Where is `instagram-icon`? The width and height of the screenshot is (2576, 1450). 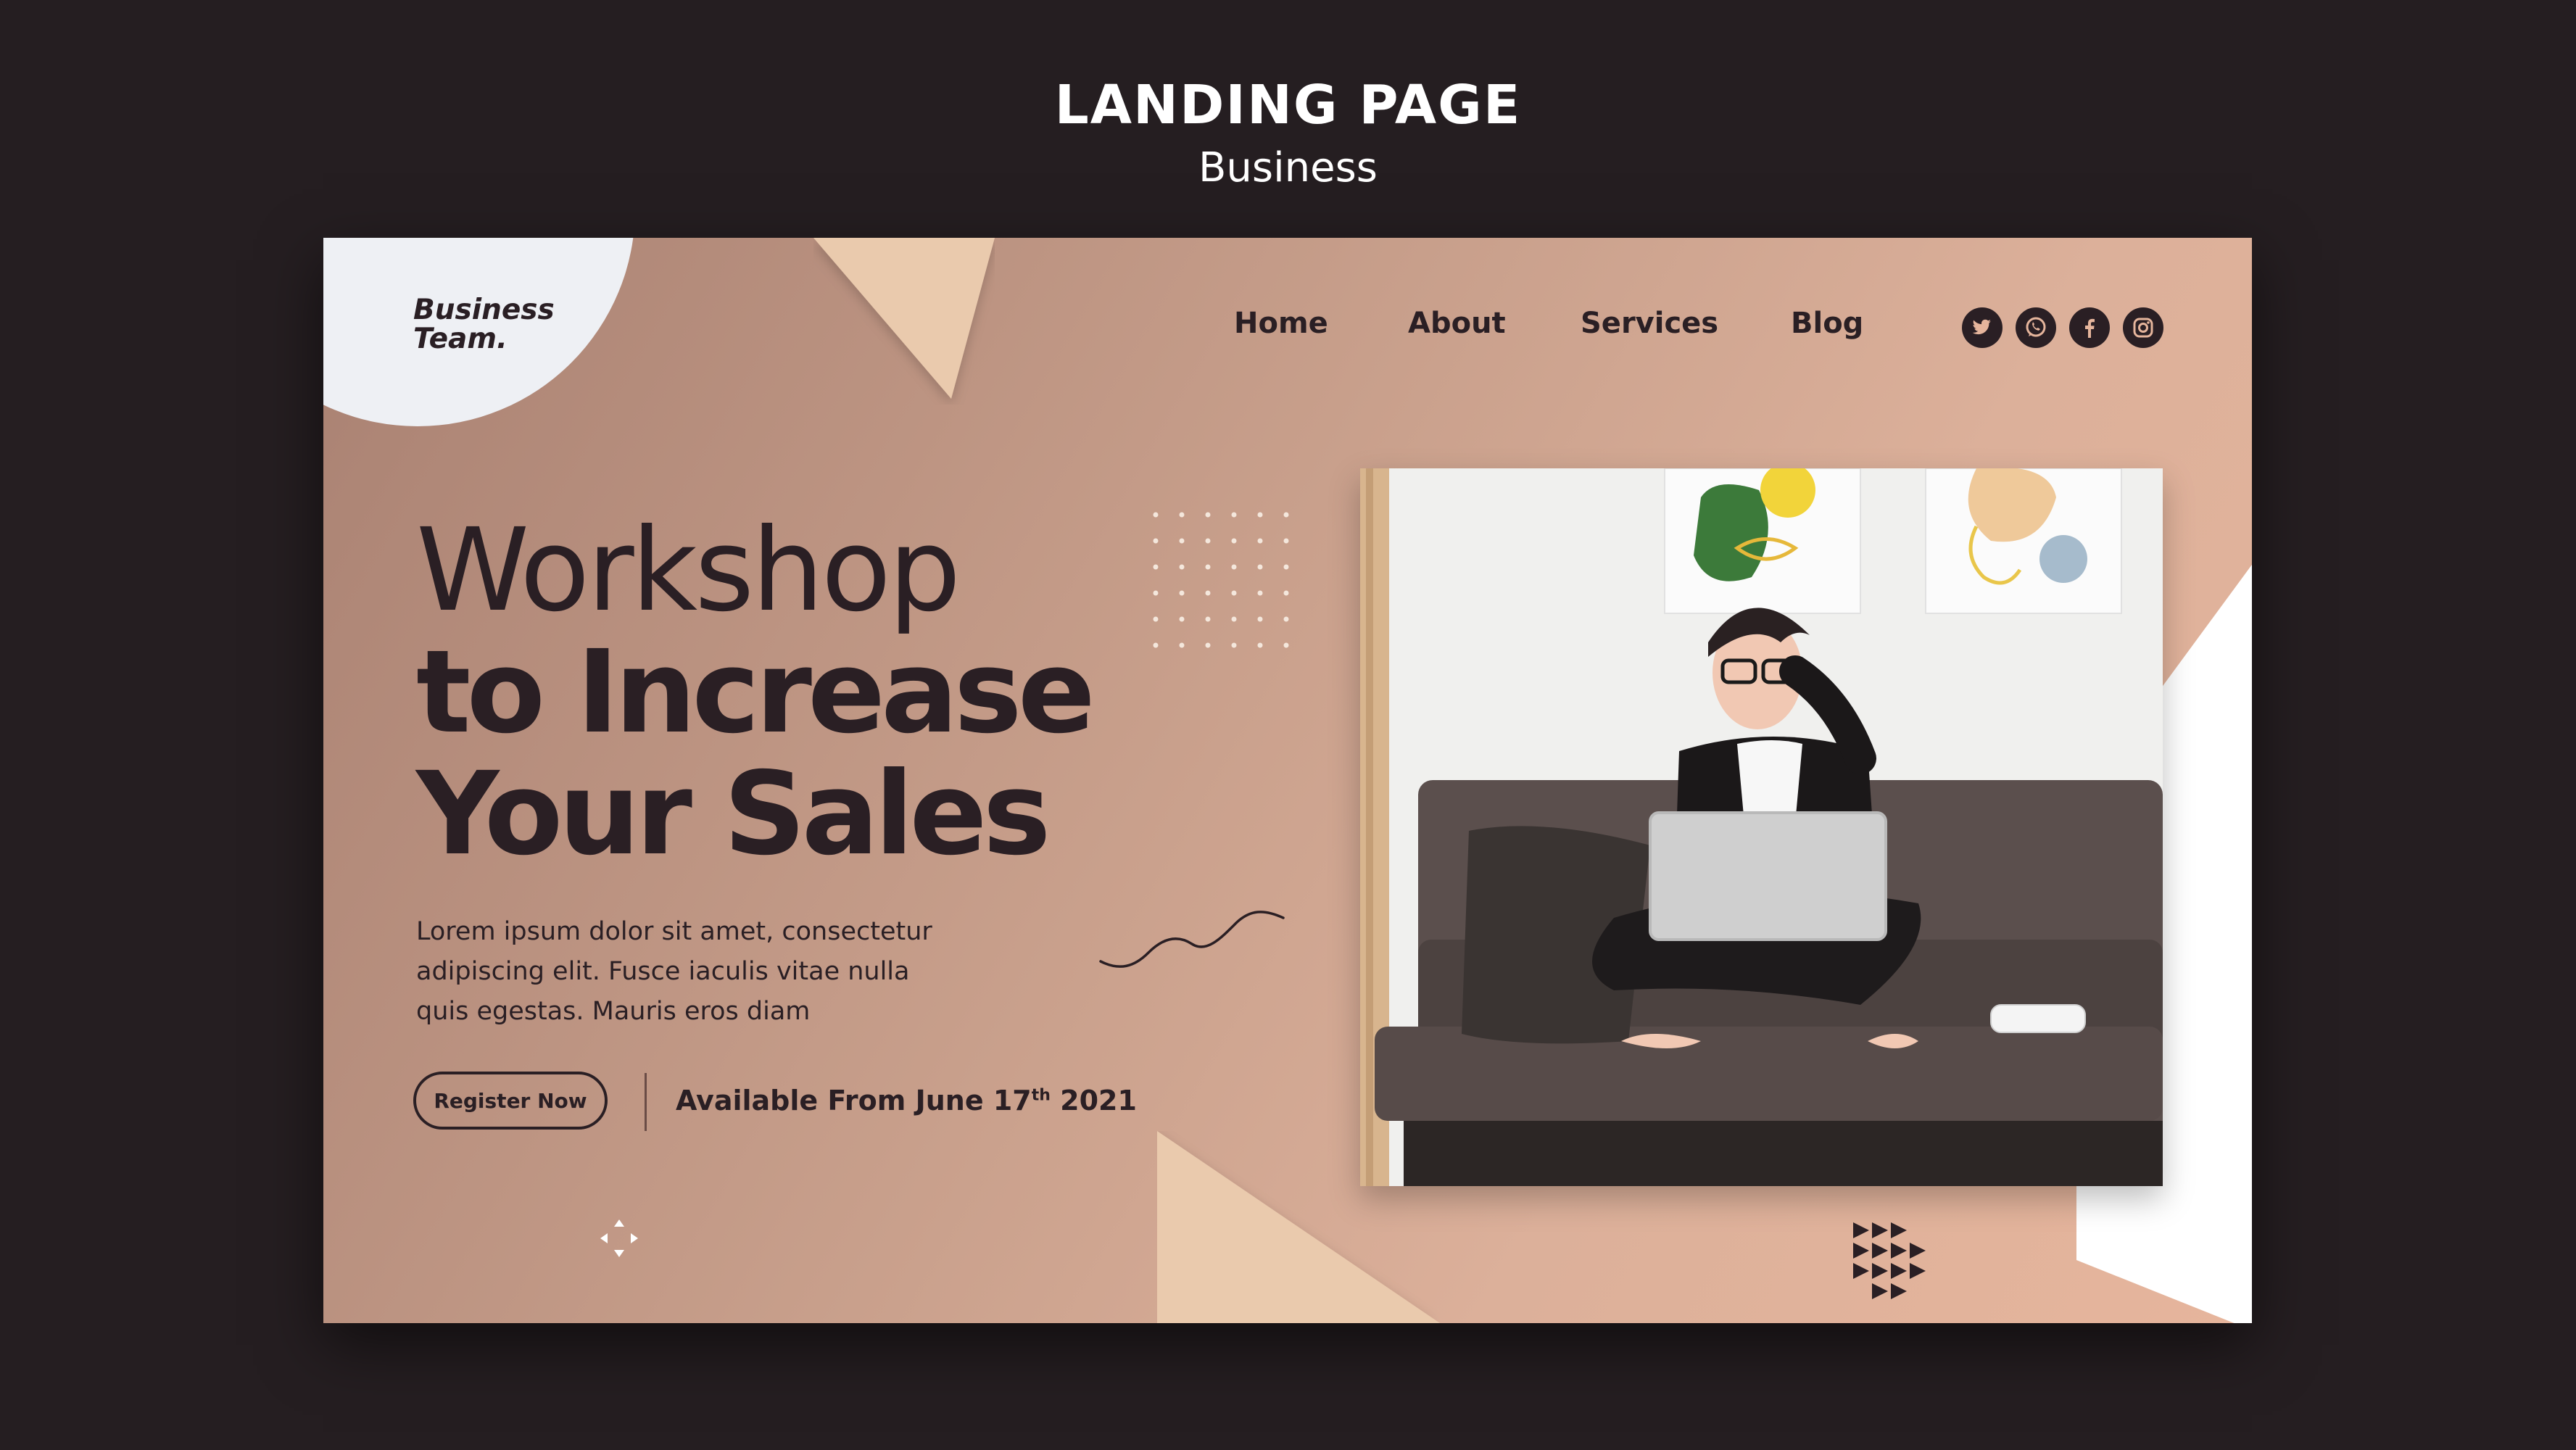 instagram-icon is located at coordinates (2143, 327).